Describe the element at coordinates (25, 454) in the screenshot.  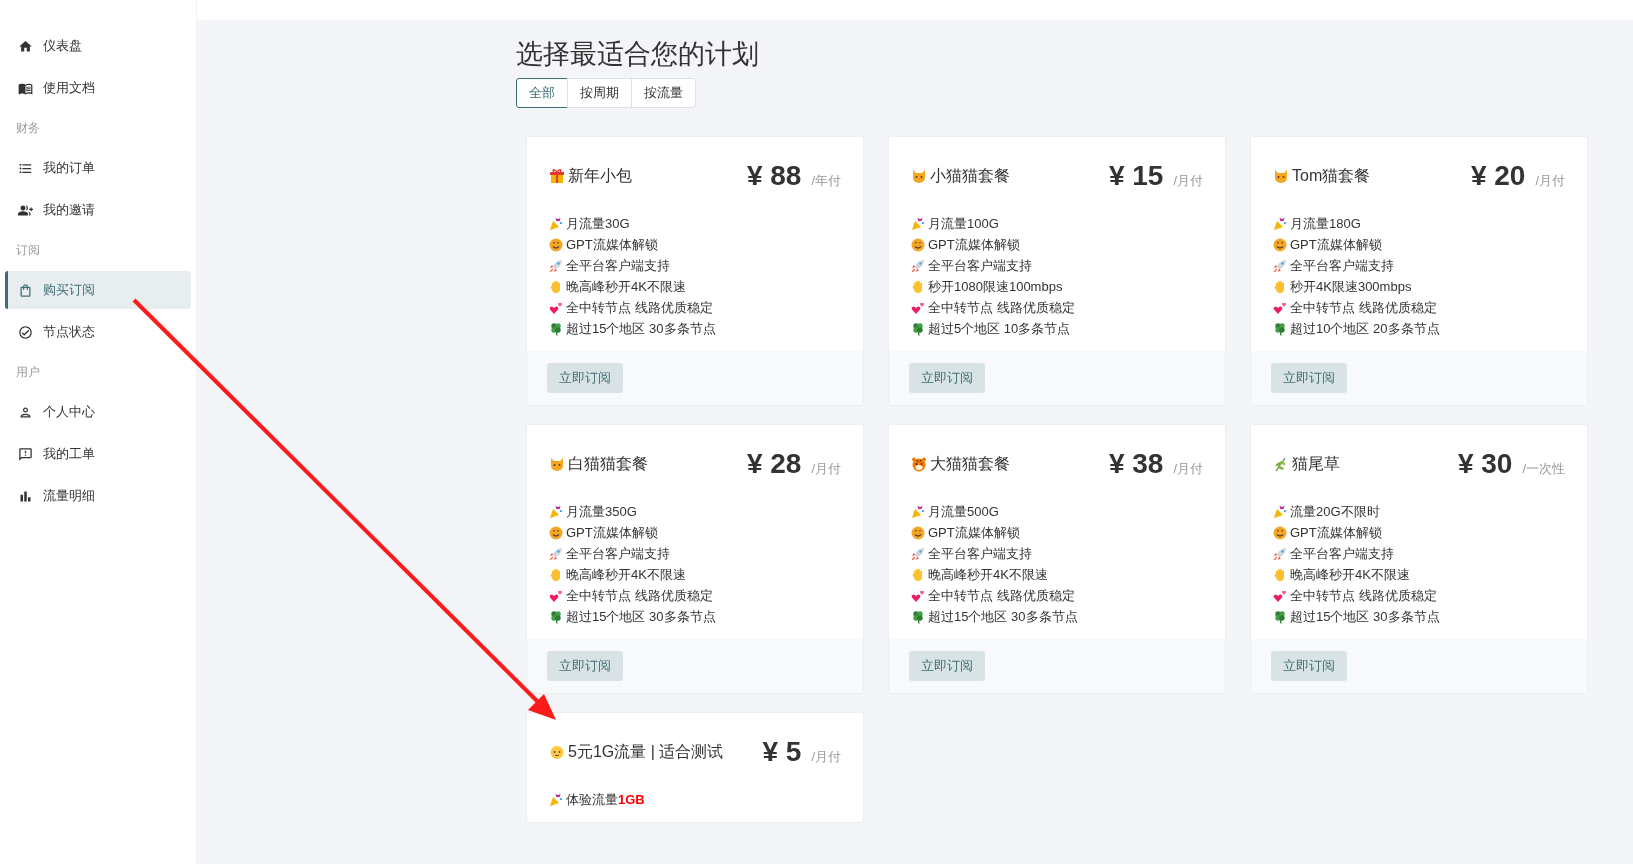
I see `speech-bubble-icon` at that location.